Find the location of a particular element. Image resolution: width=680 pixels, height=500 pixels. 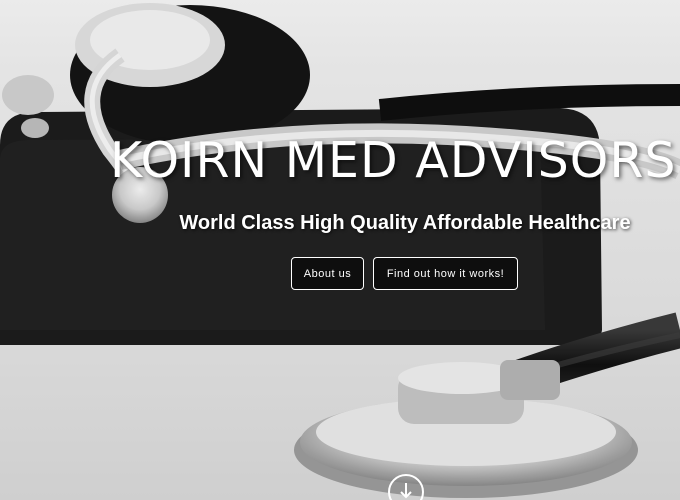

site-title: KOIRN MED ADVISORS is located at coordinates (393, 160).